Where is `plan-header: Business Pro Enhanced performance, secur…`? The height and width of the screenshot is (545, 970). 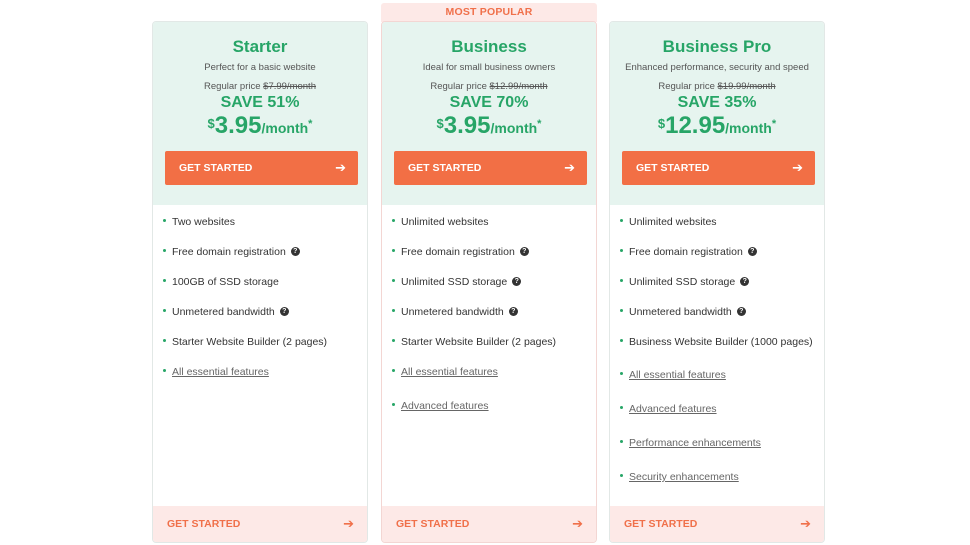
plan-header: Business Pro Enhanced performance, secur… is located at coordinates (717, 113).